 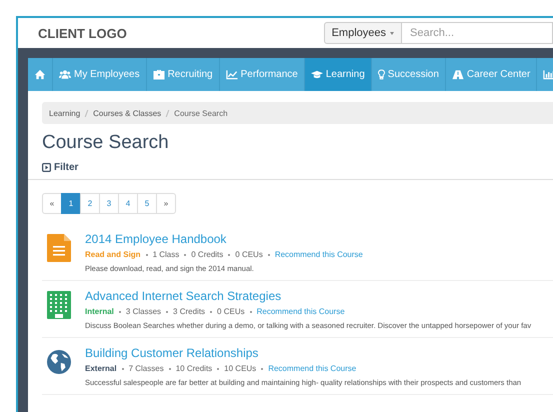 I want to click on building-icon, so click(x=59, y=305).